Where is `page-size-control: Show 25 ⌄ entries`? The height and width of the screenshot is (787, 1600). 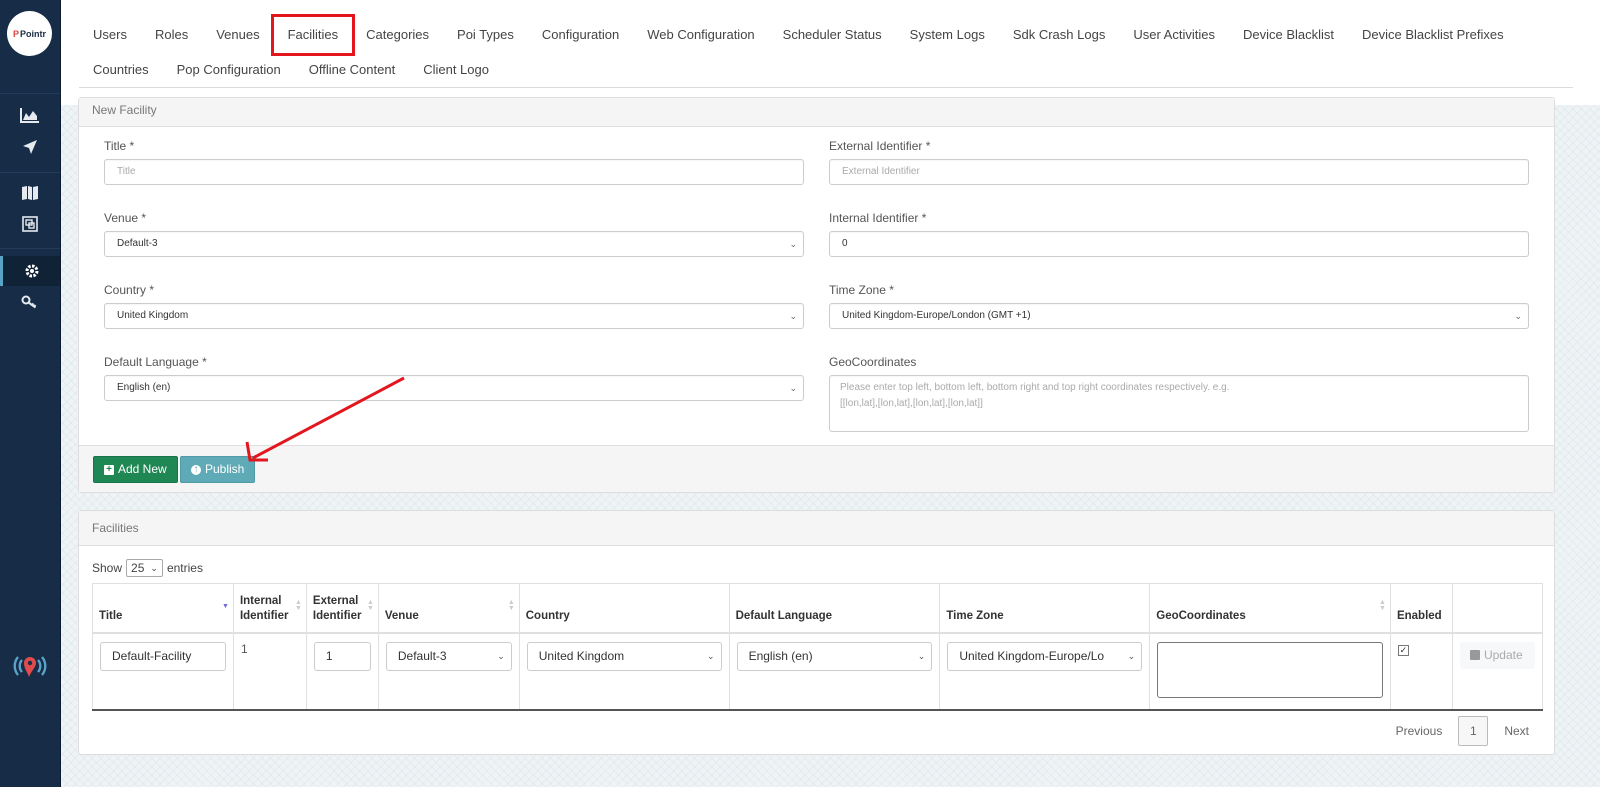
page-size-control: Show 25 ⌄ entries is located at coordinates (147, 568).